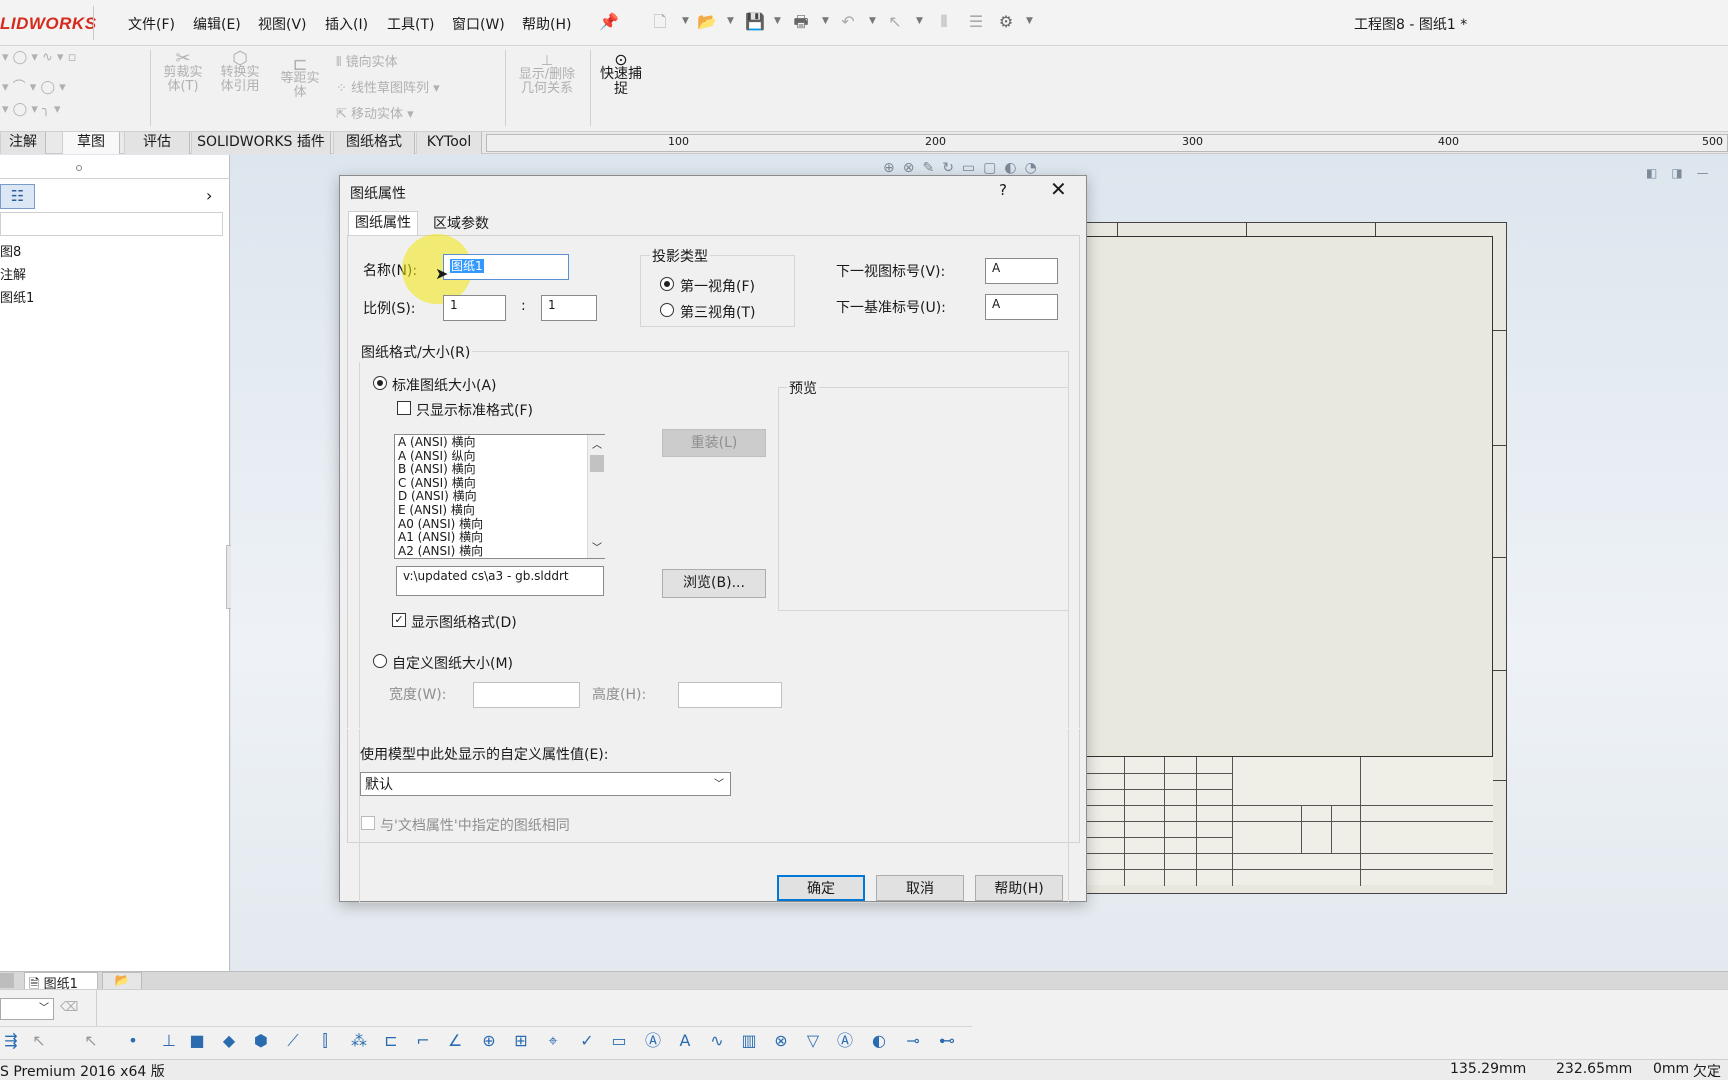 This screenshot has width=1728, height=1080. Describe the element at coordinates (944, 22) in the screenshot. I see `rebuild-icon: ⦀` at that location.